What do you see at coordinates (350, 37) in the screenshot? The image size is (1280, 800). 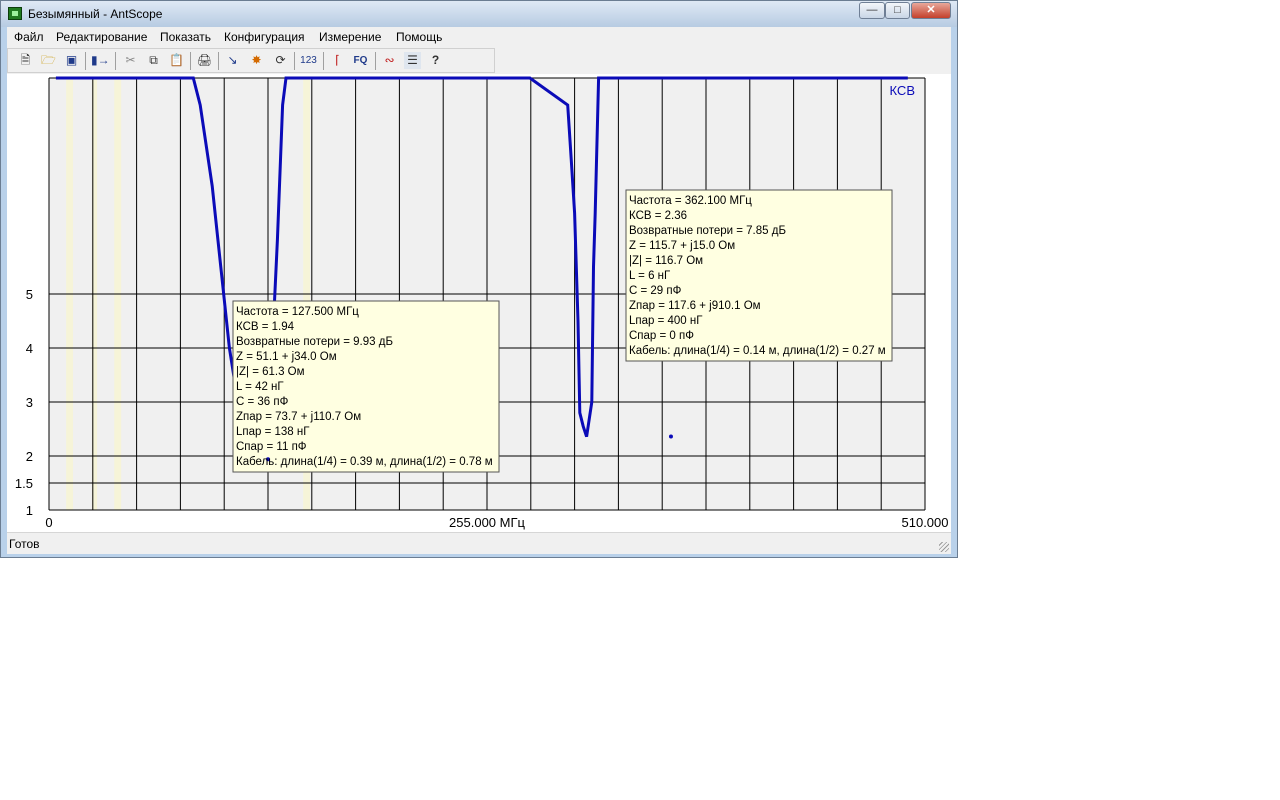 I see `menu-measurement: Измерение` at bounding box center [350, 37].